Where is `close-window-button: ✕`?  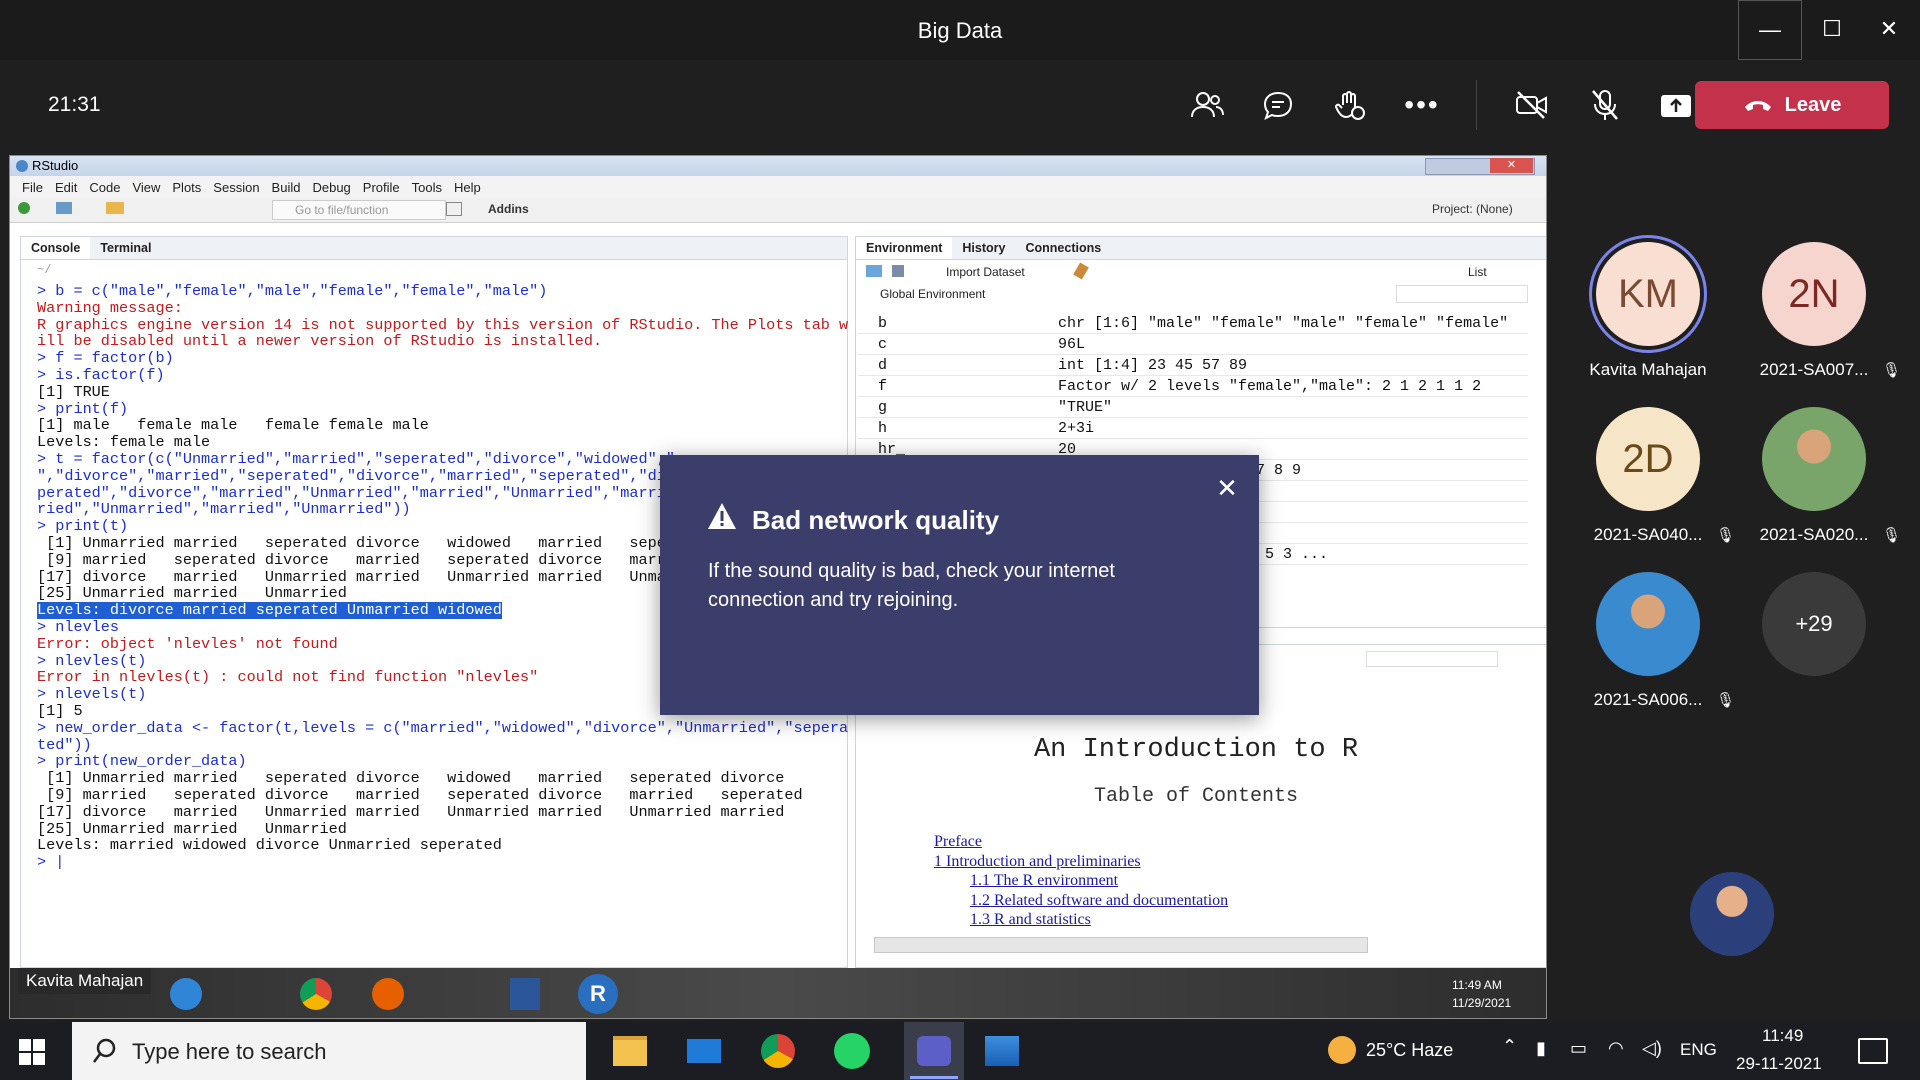
close-window-button: ✕ is located at coordinates (1888, 29).